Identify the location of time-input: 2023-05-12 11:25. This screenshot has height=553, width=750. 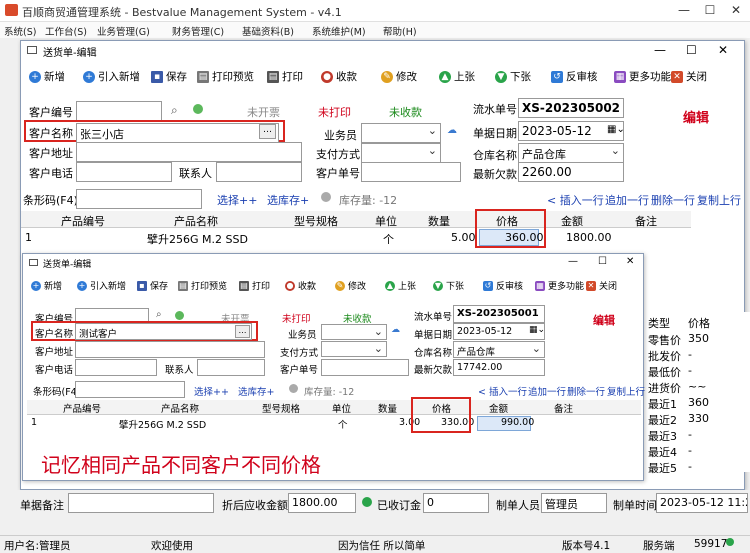
(702, 503).